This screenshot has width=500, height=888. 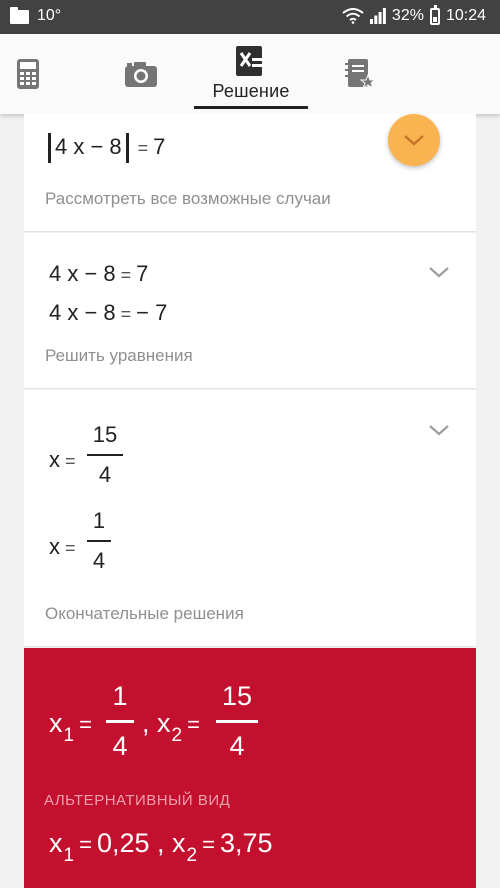 What do you see at coordinates (144, 613) in the screenshot?
I see `step3-hint: Окончательные решения` at bounding box center [144, 613].